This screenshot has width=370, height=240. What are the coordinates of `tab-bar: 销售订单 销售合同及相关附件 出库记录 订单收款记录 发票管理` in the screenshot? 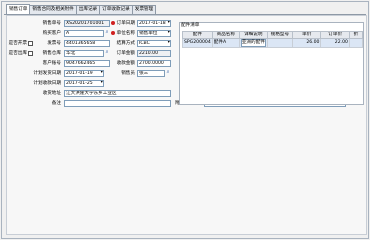 It's located at (81, 9).